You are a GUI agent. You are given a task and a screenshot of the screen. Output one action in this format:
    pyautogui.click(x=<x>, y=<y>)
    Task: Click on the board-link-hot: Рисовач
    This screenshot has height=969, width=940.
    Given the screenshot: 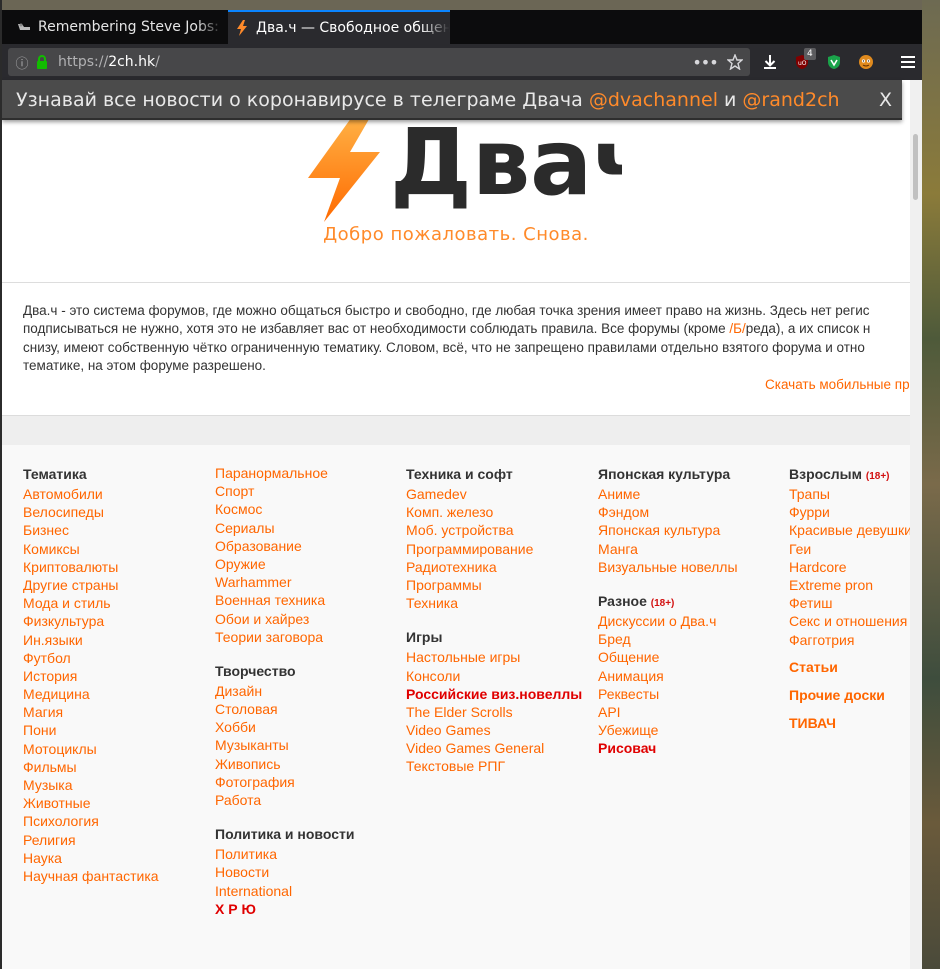 What is the action you would take?
    pyautogui.click(x=668, y=748)
    